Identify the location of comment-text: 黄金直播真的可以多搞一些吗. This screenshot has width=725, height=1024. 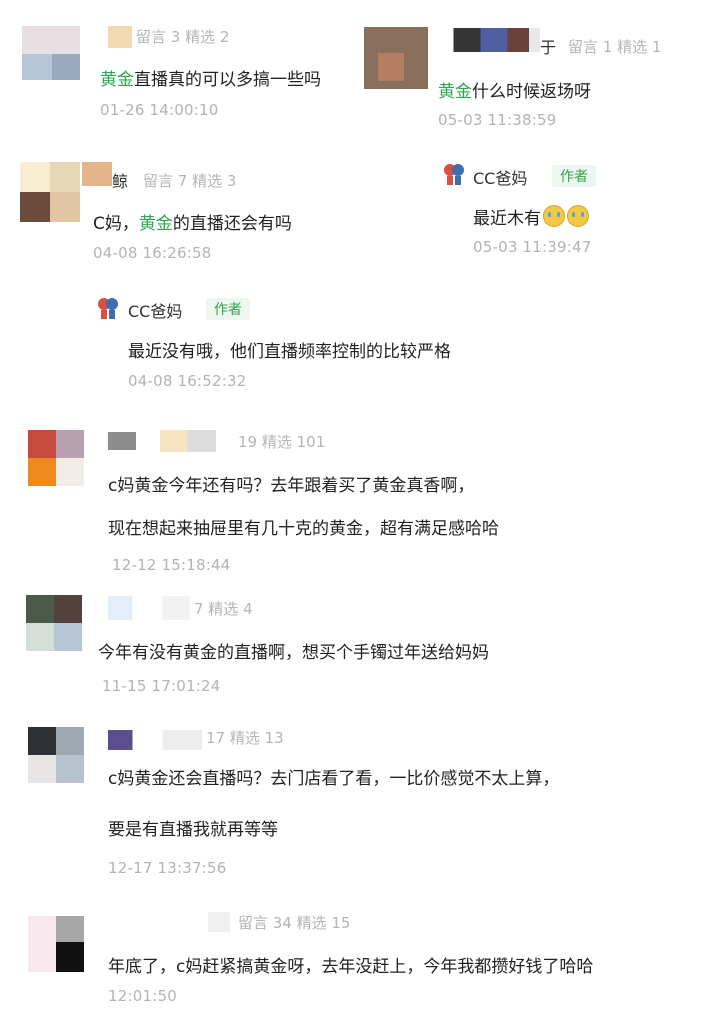
(210, 80).